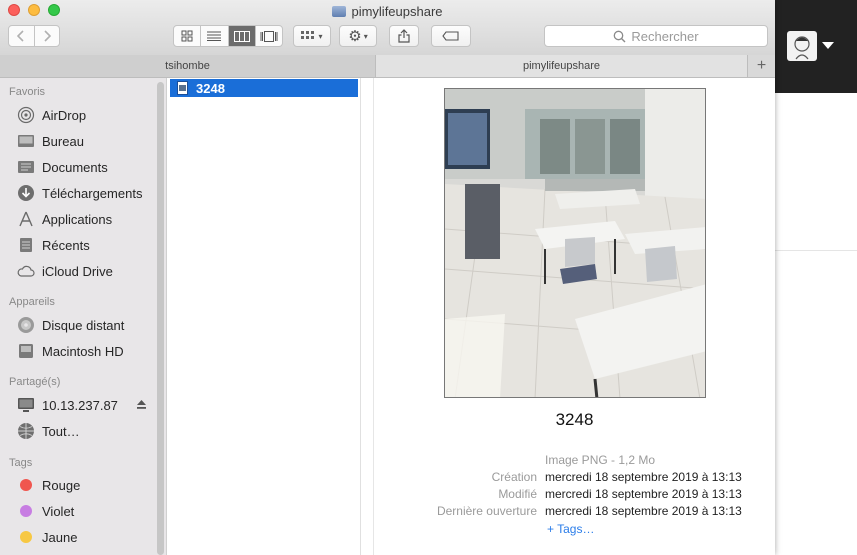 The height and width of the screenshot is (555, 857). Describe the element at coordinates (83, 351) in the screenshot. I see `sidebar-item-label: Macintosh HD` at that location.